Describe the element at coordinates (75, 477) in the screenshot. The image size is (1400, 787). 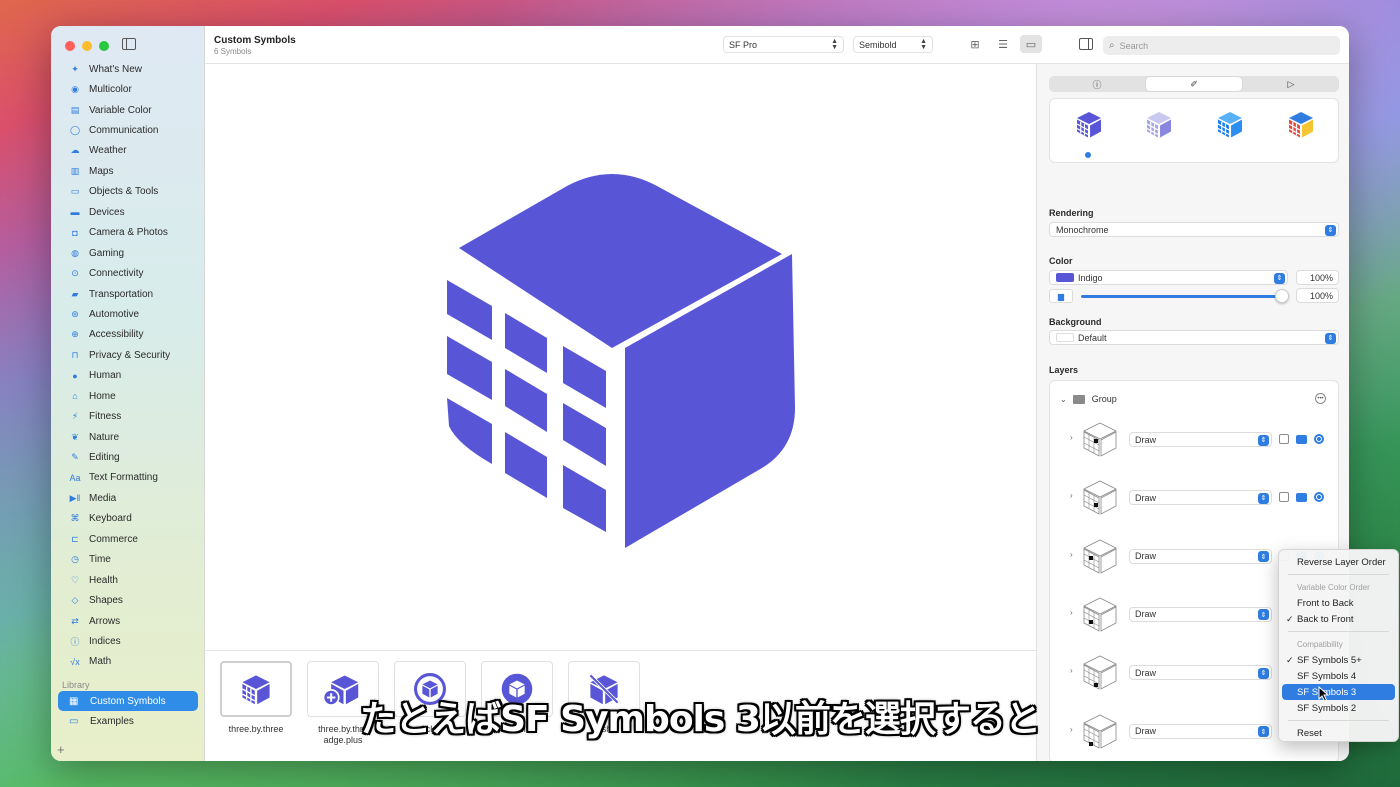
I see `textformat-icon: Aa` at that location.